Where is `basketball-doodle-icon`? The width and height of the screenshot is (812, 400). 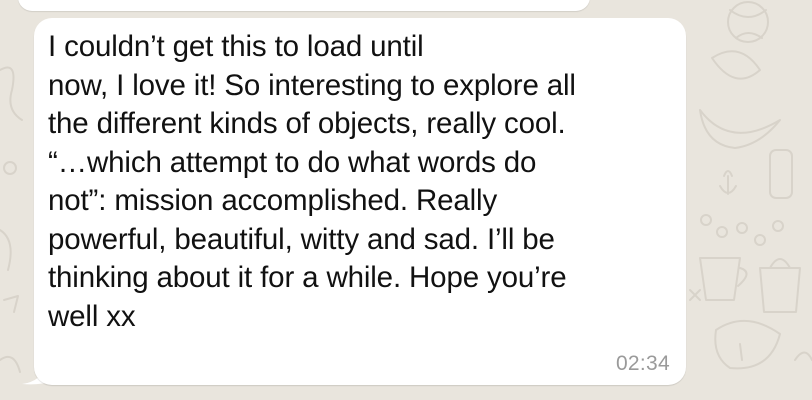
basketball-doodle-icon is located at coordinates (748, 22).